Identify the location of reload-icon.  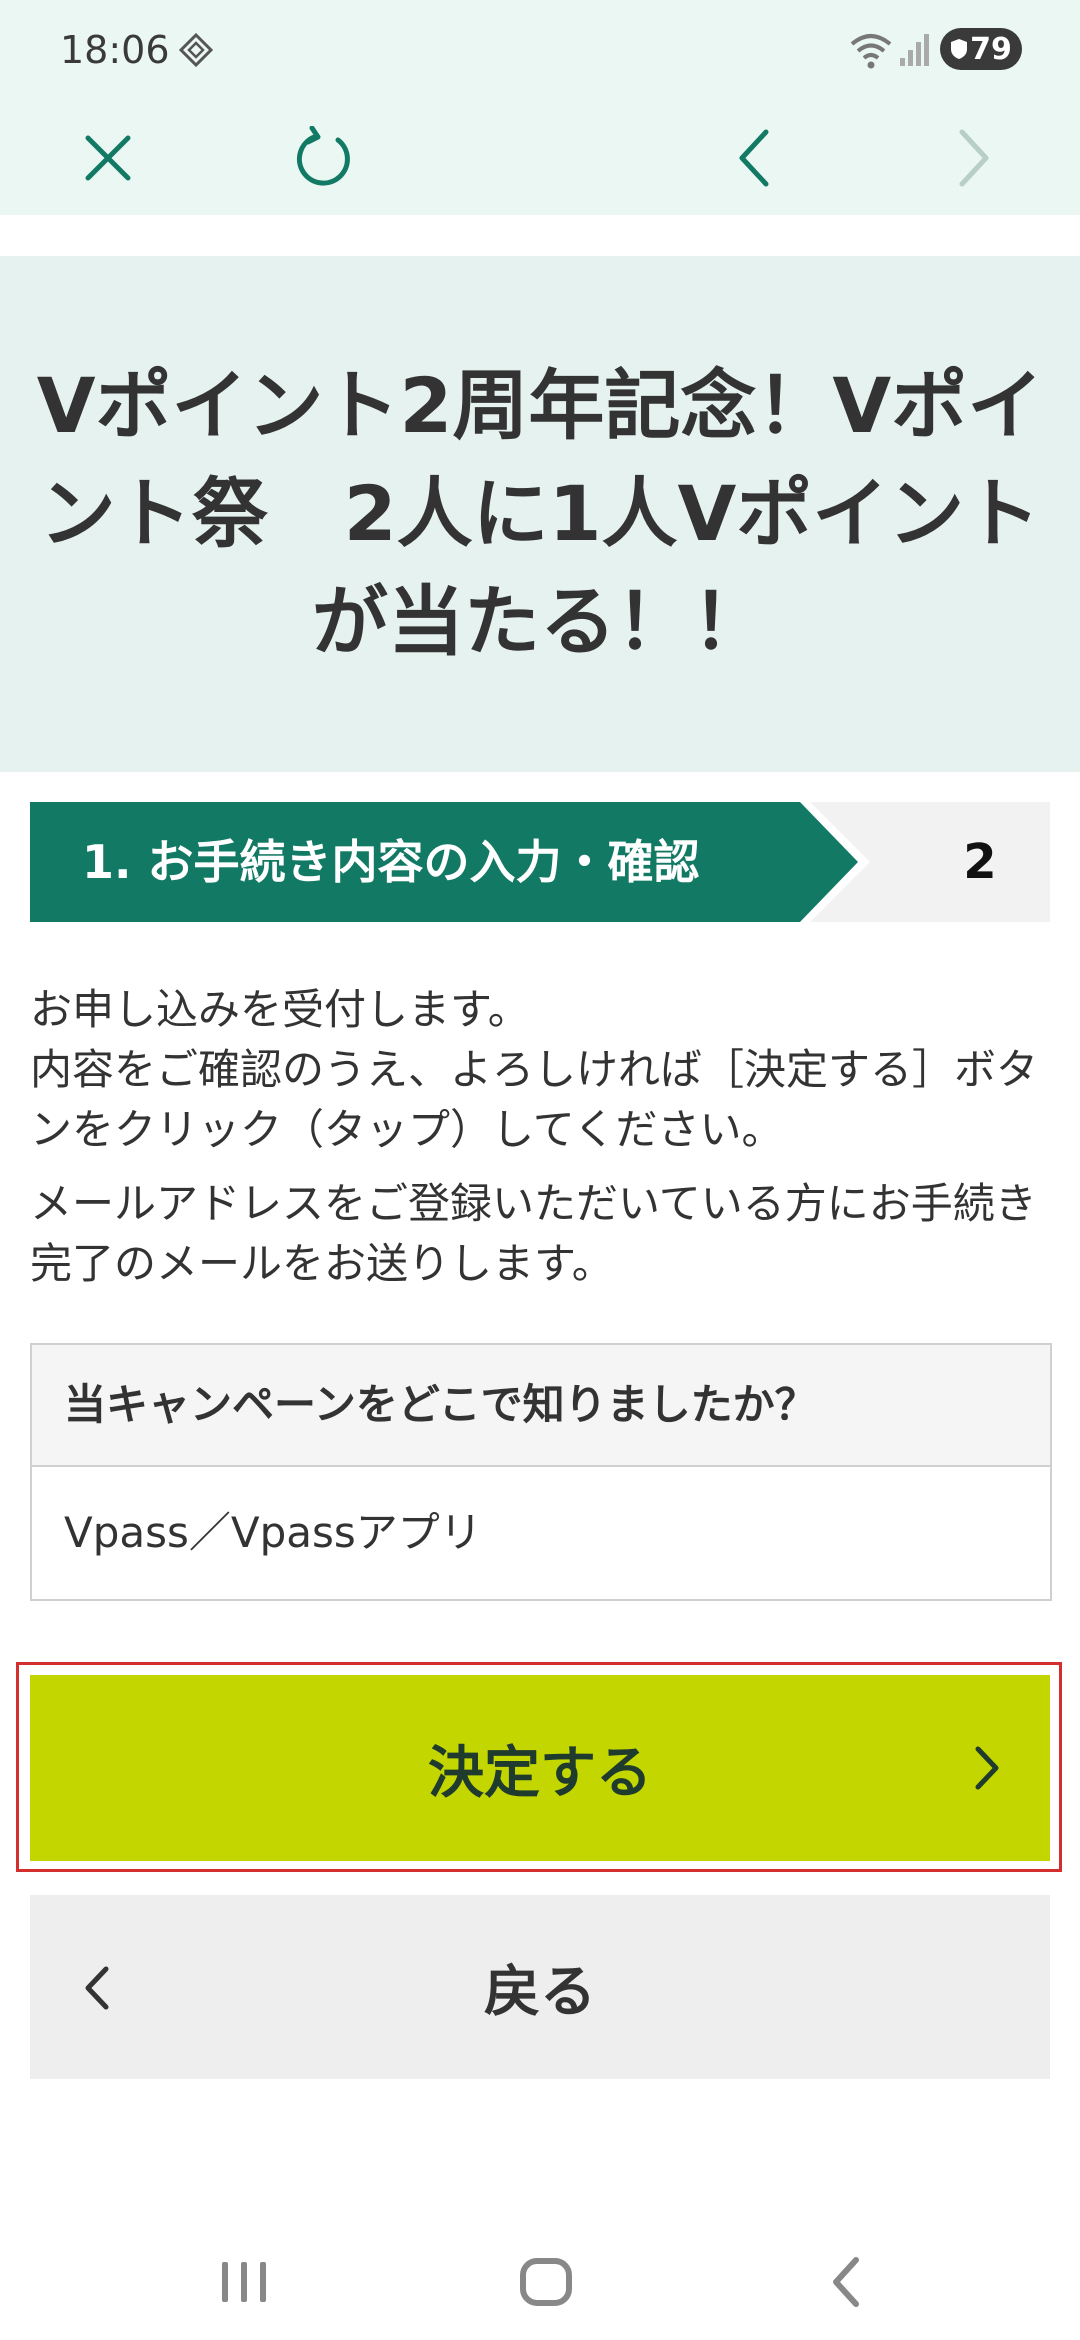
(323, 156).